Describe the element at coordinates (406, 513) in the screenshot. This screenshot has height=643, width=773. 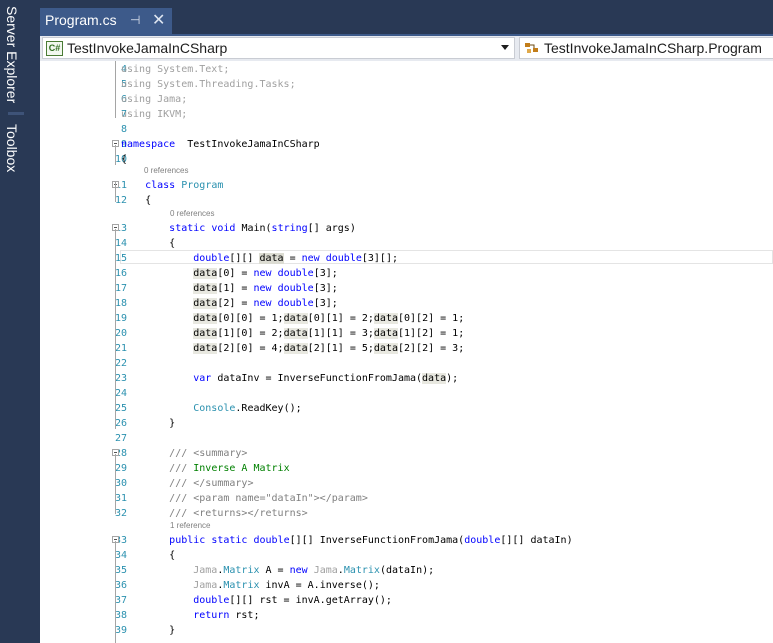
I see `code-line: 32 /// <returns></returns>` at that location.